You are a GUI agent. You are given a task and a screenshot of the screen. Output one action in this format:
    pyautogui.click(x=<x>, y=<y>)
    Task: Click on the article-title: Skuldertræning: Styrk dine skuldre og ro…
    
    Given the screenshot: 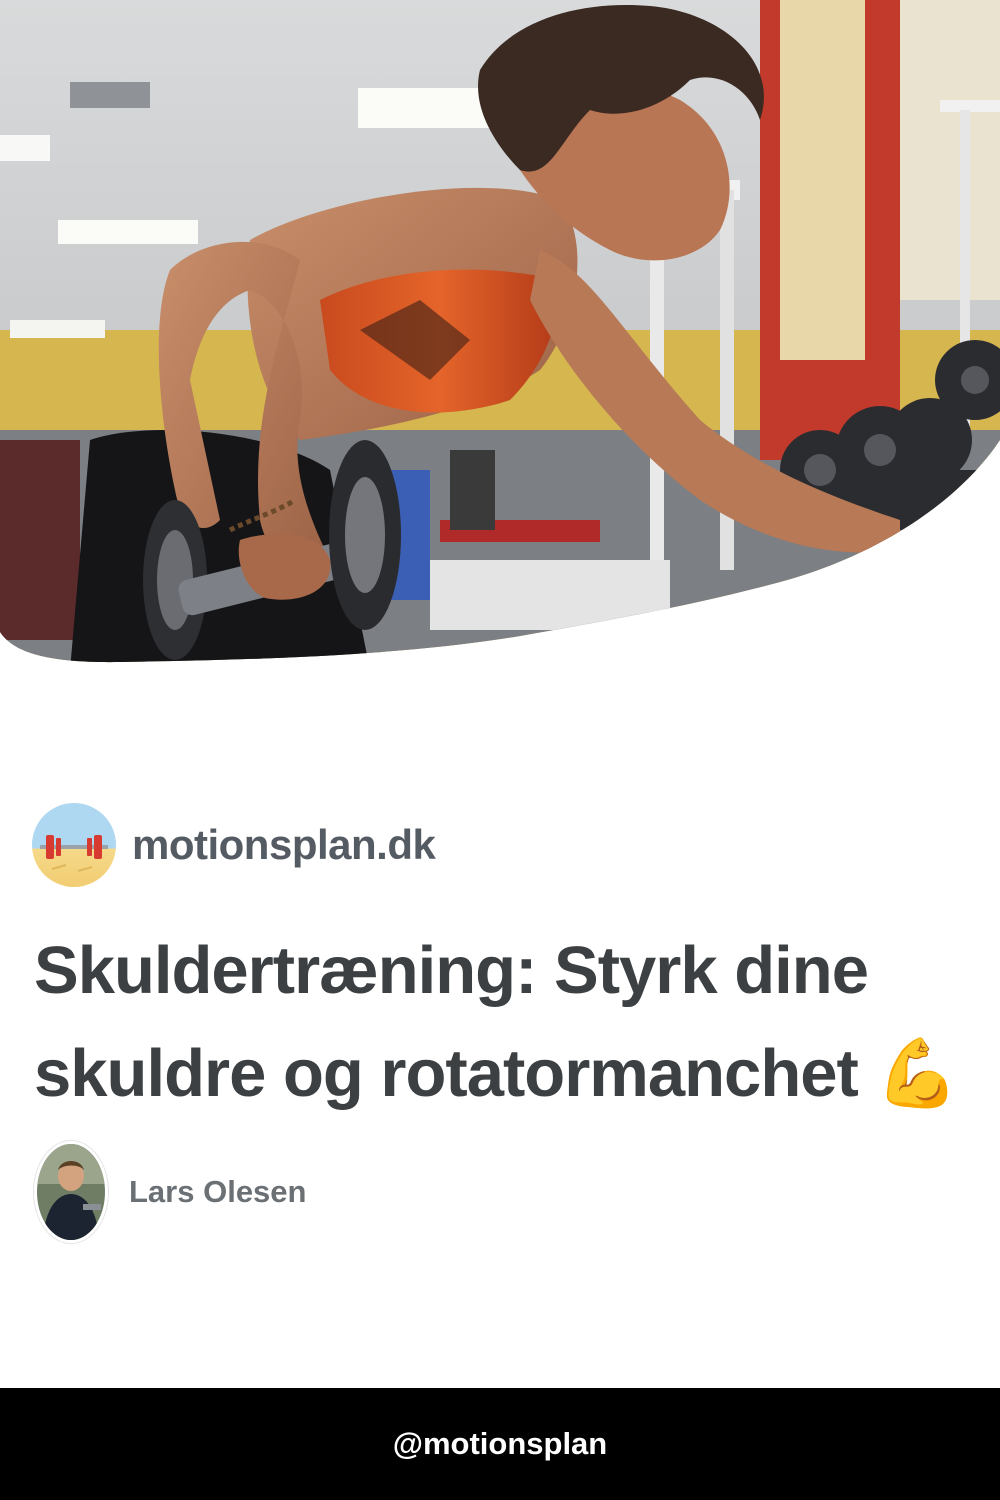 What is the action you would take?
    pyautogui.click(x=504, y=1022)
    